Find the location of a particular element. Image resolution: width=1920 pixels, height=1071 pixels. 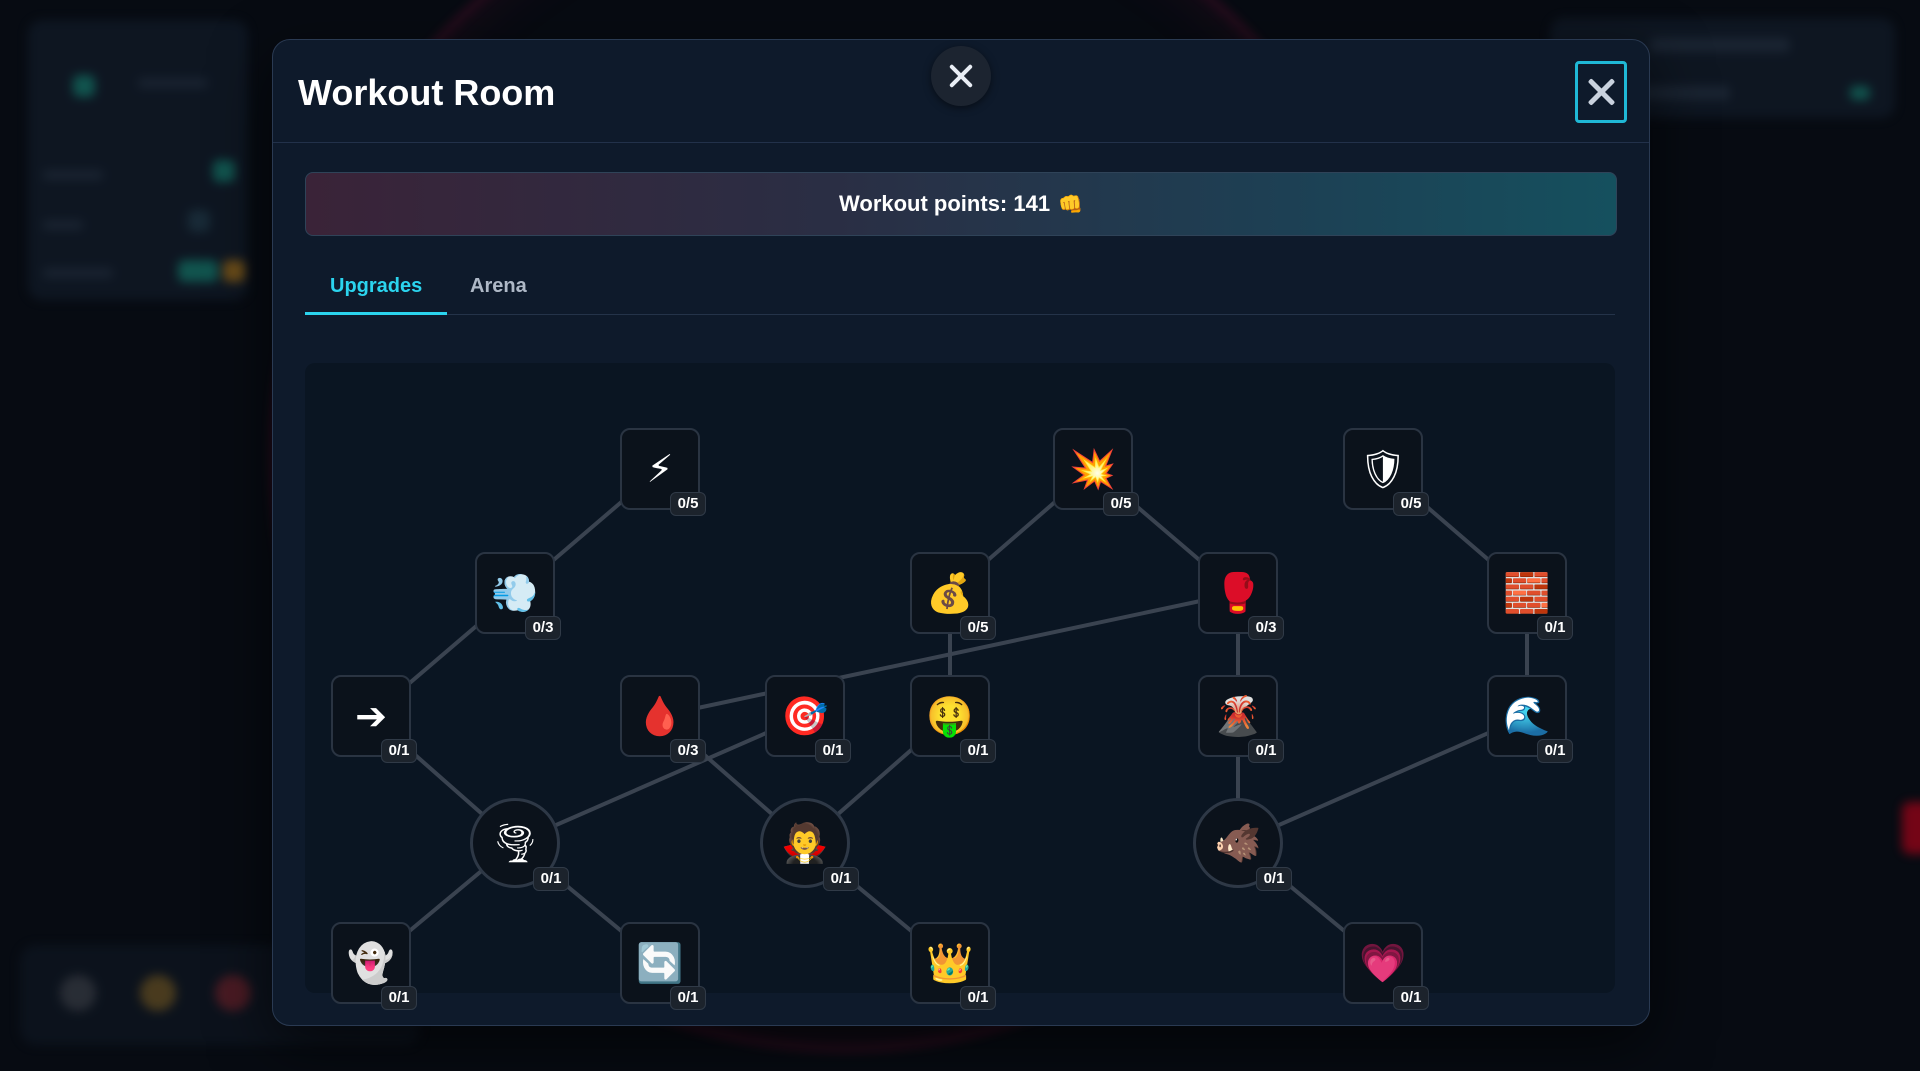

upgrade-node-crown: 👑 0/1 is located at coordinates (953, 966).